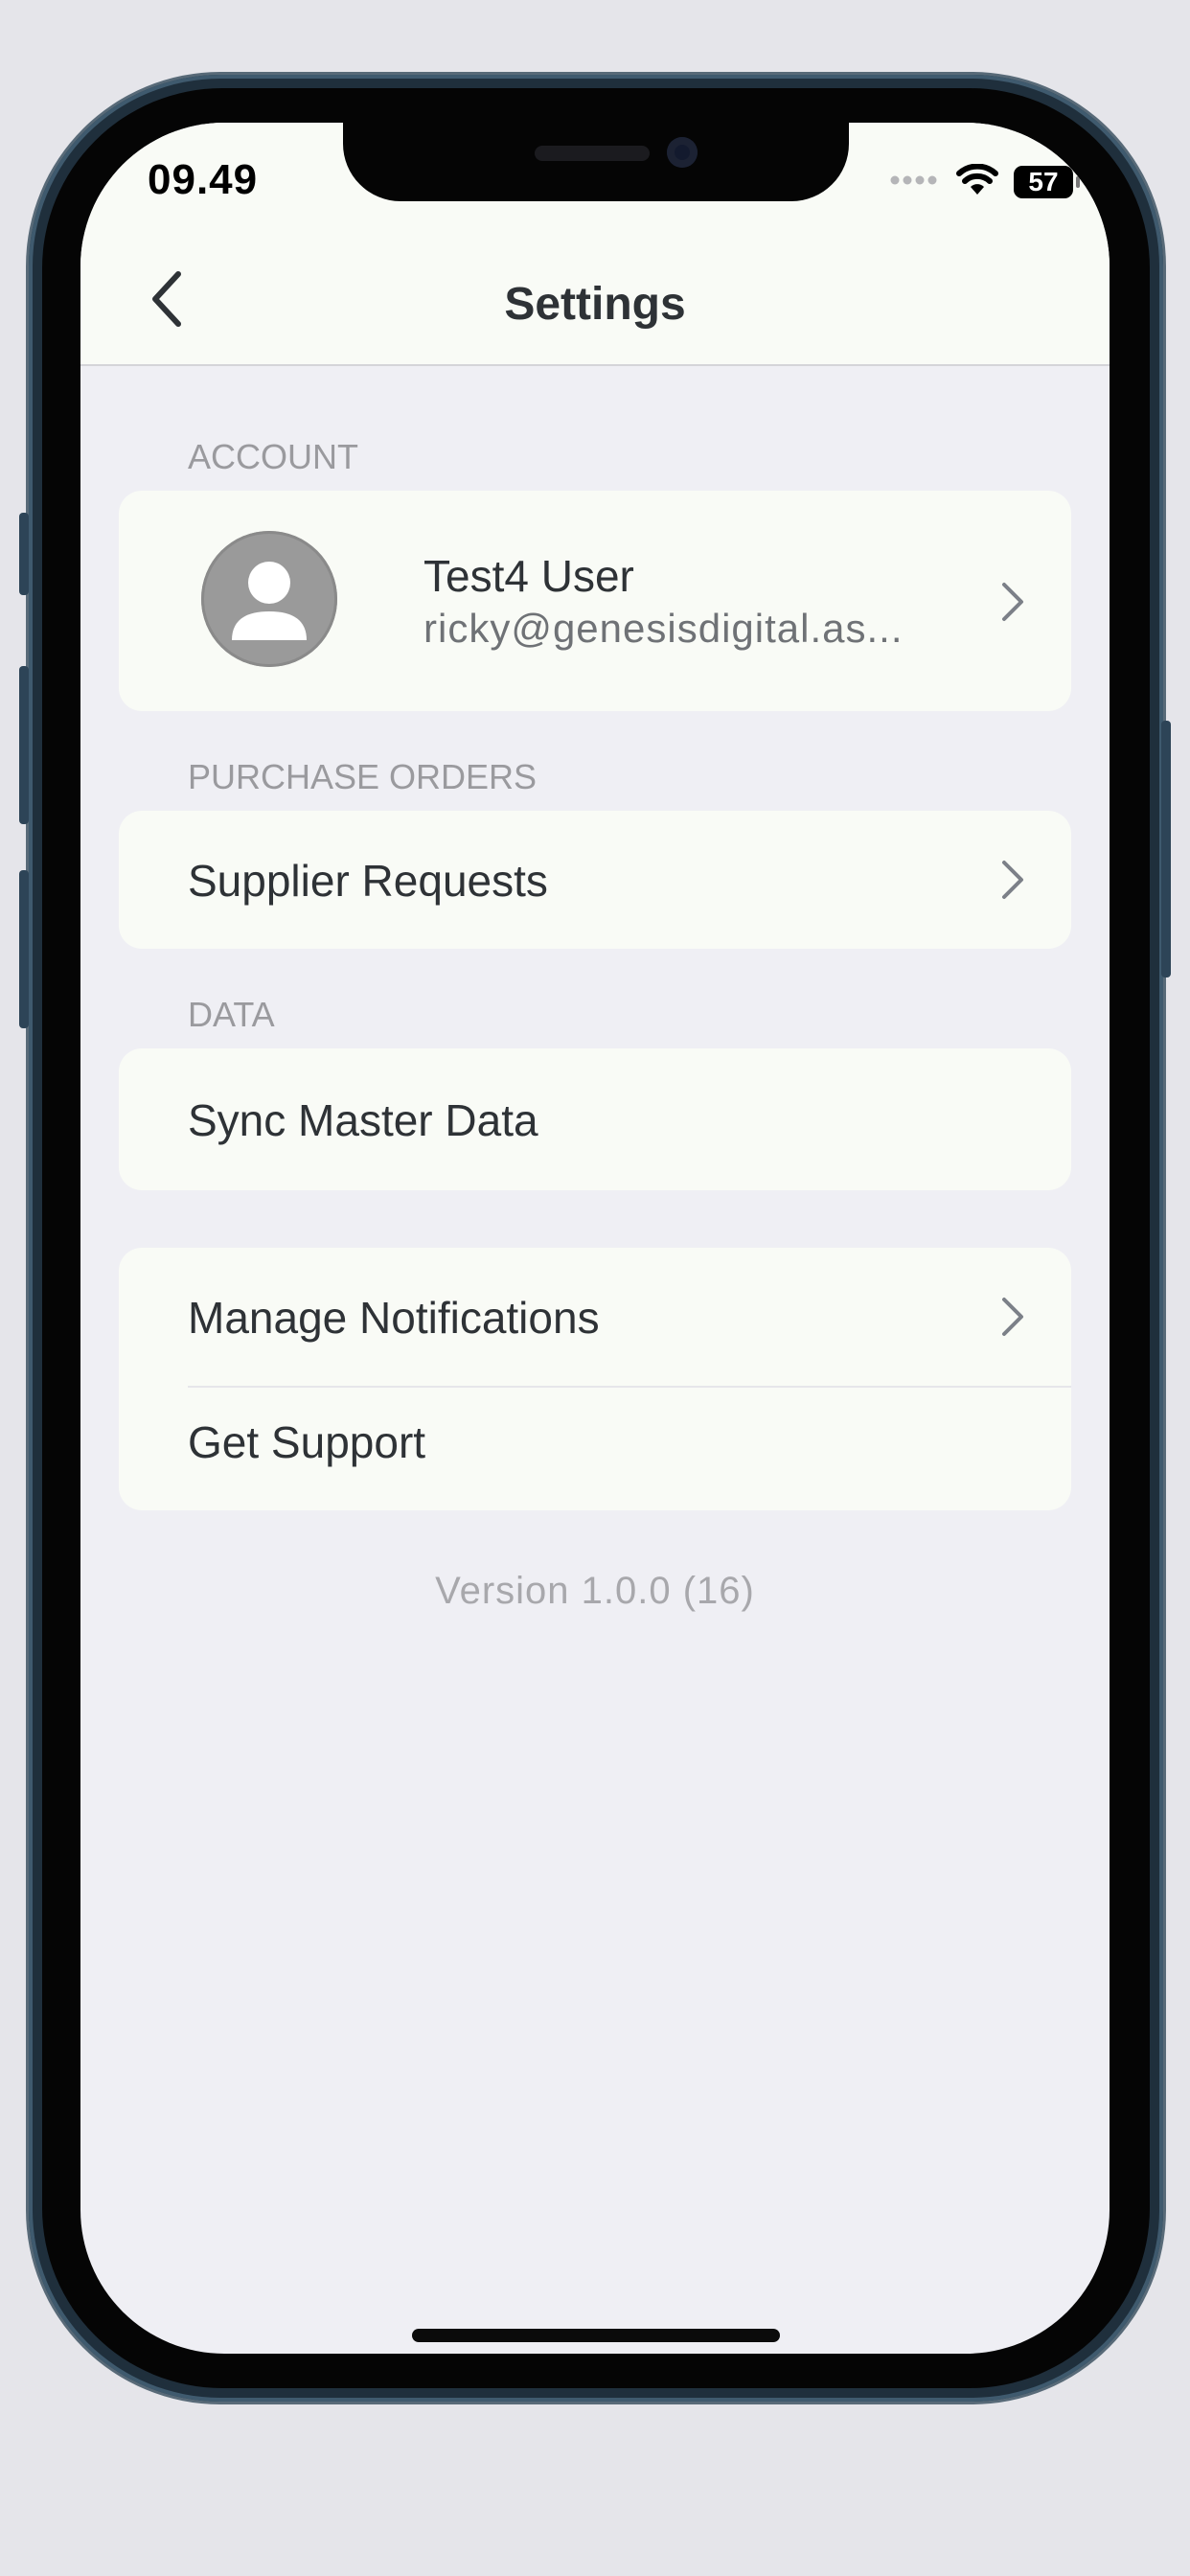  Describe the element at coordinates (307, 1442) in the screenshot. I see `get-support-label: Get Support` at that location.